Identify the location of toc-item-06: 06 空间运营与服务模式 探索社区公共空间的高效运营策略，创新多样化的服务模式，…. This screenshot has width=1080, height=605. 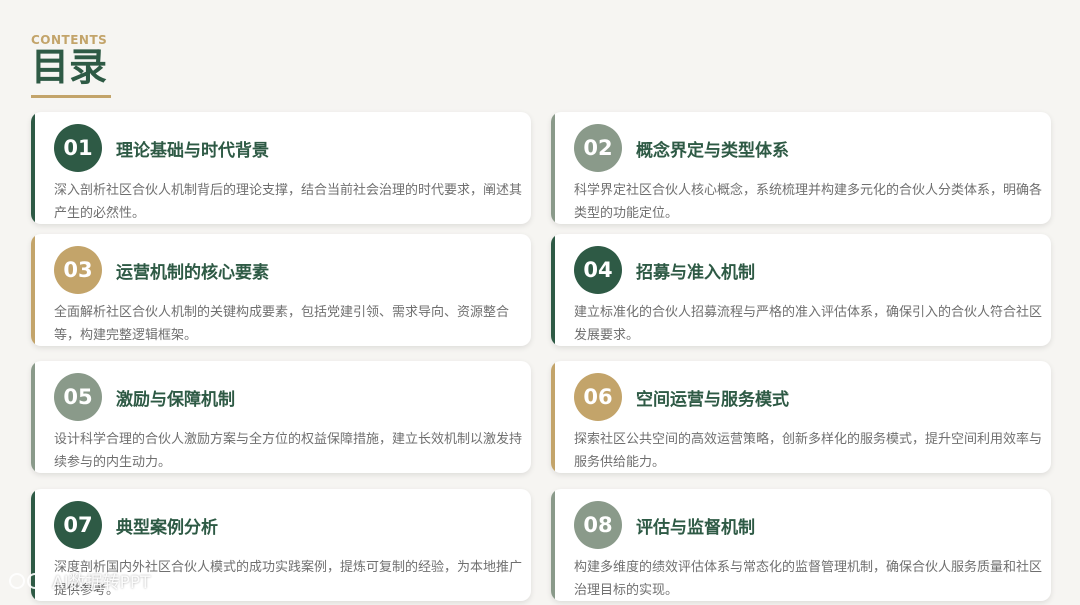
(801, 417).